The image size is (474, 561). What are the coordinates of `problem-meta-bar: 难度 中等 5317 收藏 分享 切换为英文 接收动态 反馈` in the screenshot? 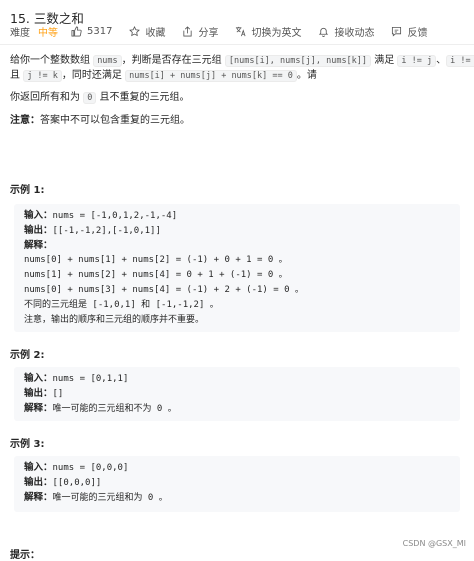 It's located at (227, 31).